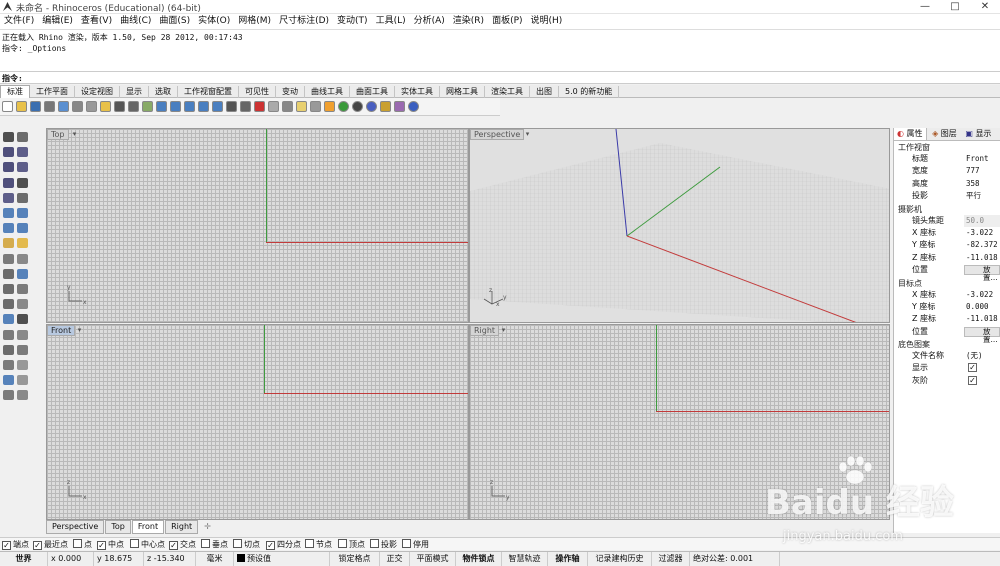  Describe the element at coordinates (8, 289) in the screenshot. I see `rotate-icon` at that location.